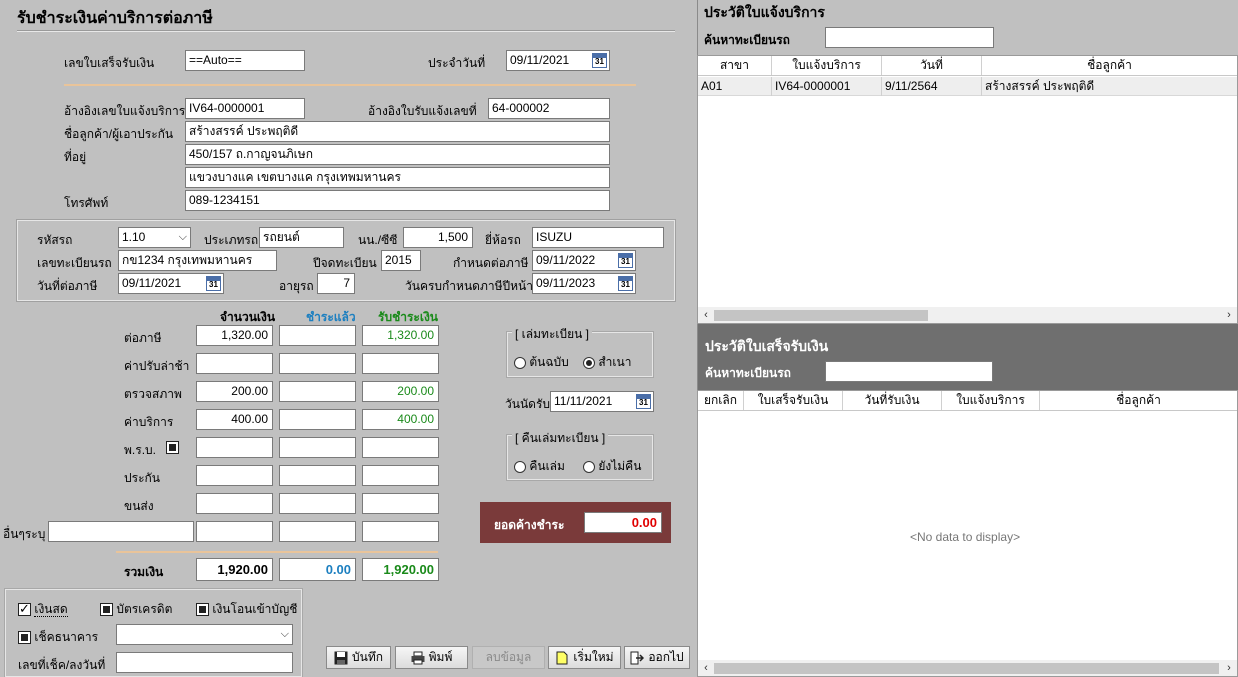 This screenshot has width=1238, height=677. What do you see at coordinates (598, 237) in the screenshot?
I see `brand-field: ISUZU` at bounding box center [598, 237].